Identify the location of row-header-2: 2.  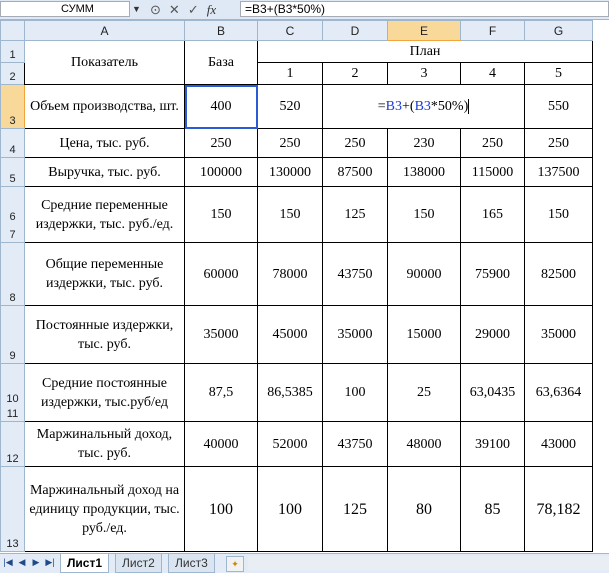
(12, 73).